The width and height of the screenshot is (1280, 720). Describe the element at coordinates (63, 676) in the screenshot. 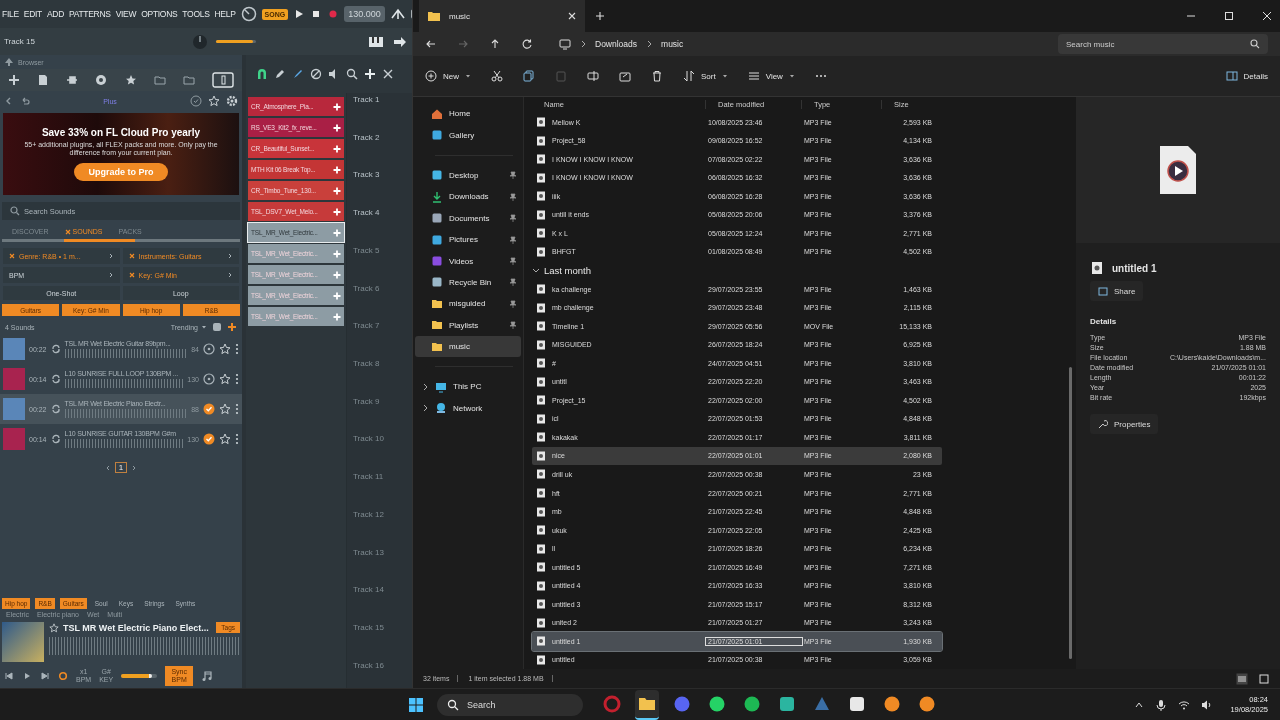

I see `loop-icon` at that location.